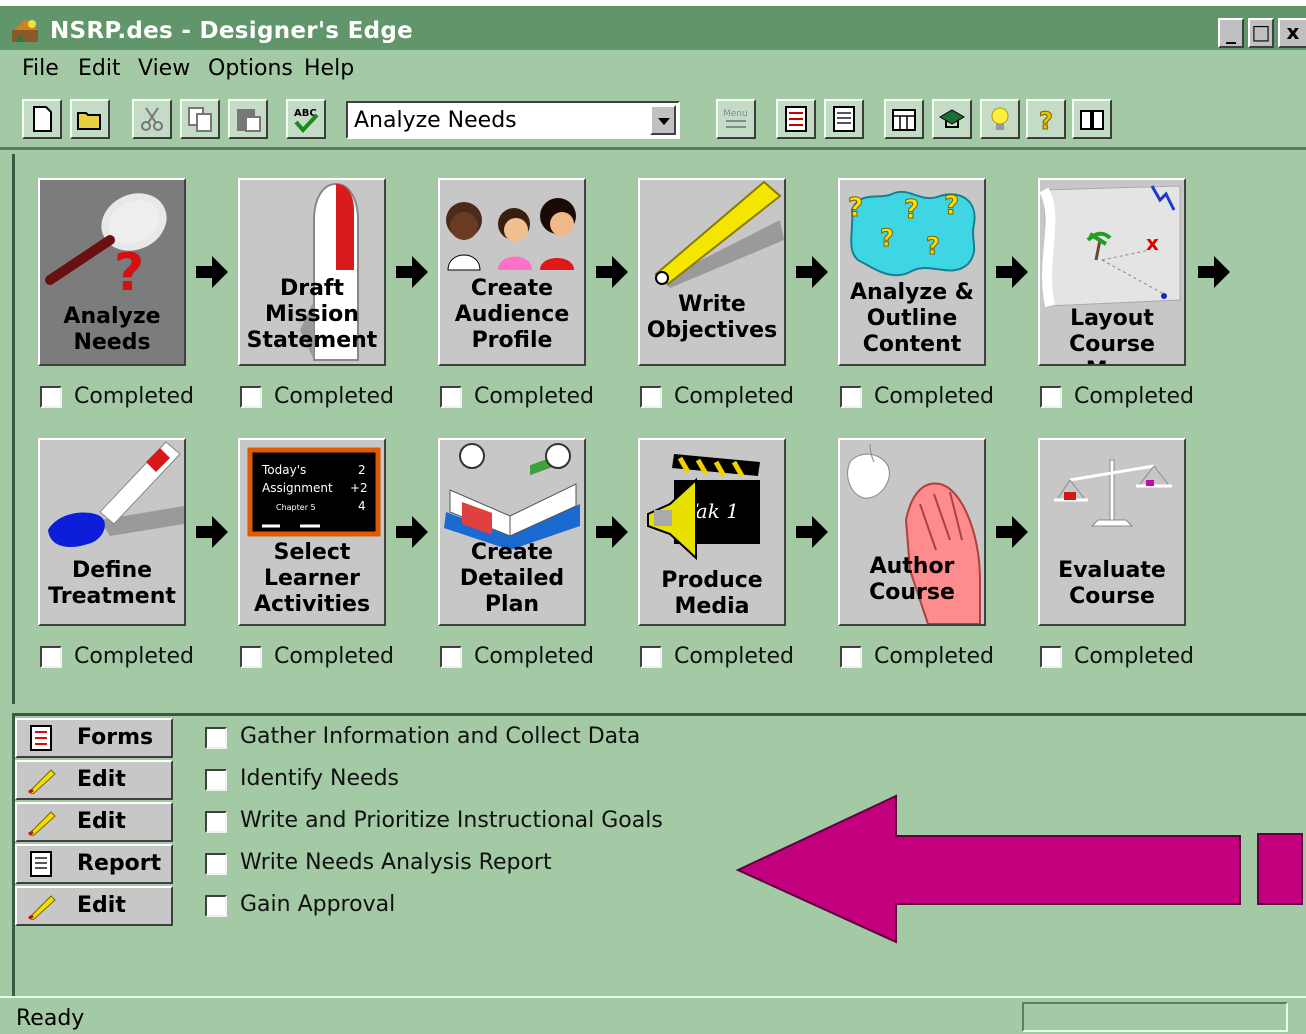 The image size is (1306, 1034). Describe the element at coordinates (1019, 869) in the screenshot. I see `highlight-arrow` at that location.